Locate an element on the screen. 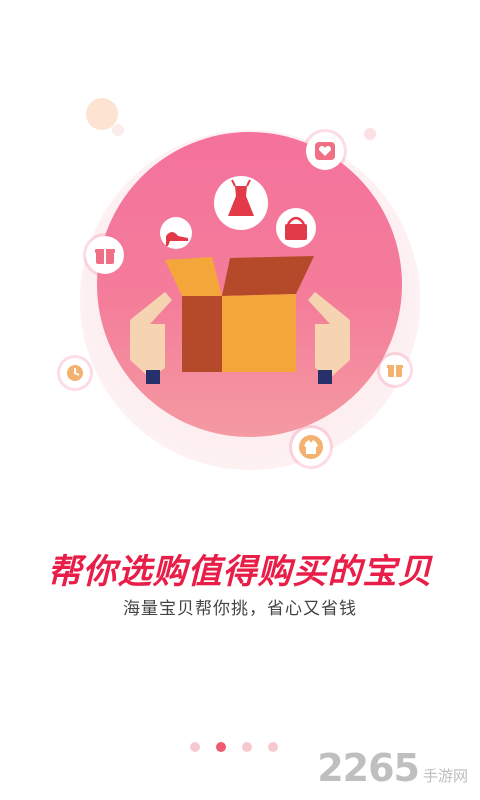 Image resolution: width=480 pixels, height=800 pixels. clock-icon is located at coordinates (75, 373).